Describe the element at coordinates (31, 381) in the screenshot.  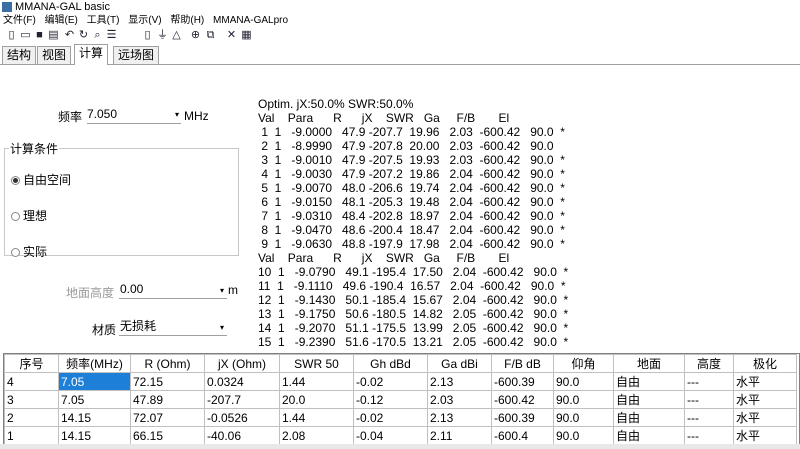
I see `table-cell: 4` at that location.